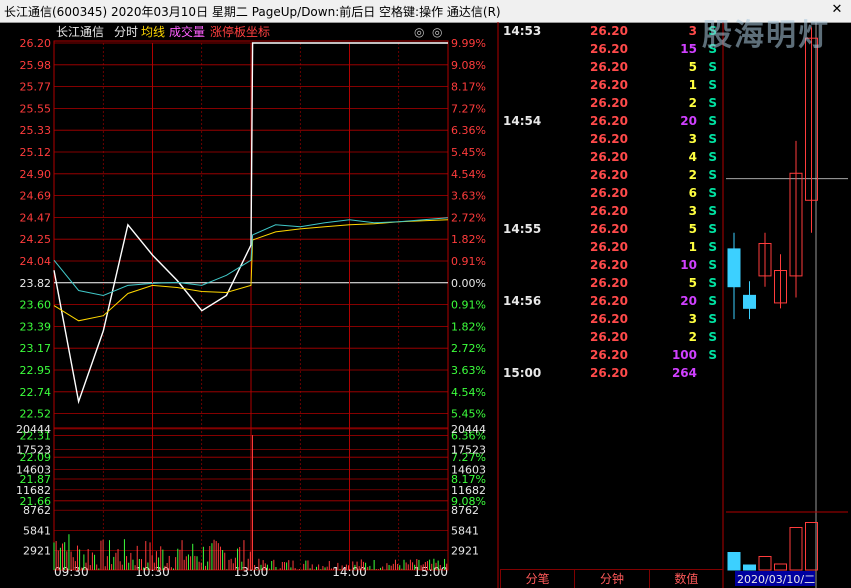  What do you see at coordinates (468, 108) in the screenshot?
I see `pct-tick-label: 7.27%` at bounding box center [468, 108].